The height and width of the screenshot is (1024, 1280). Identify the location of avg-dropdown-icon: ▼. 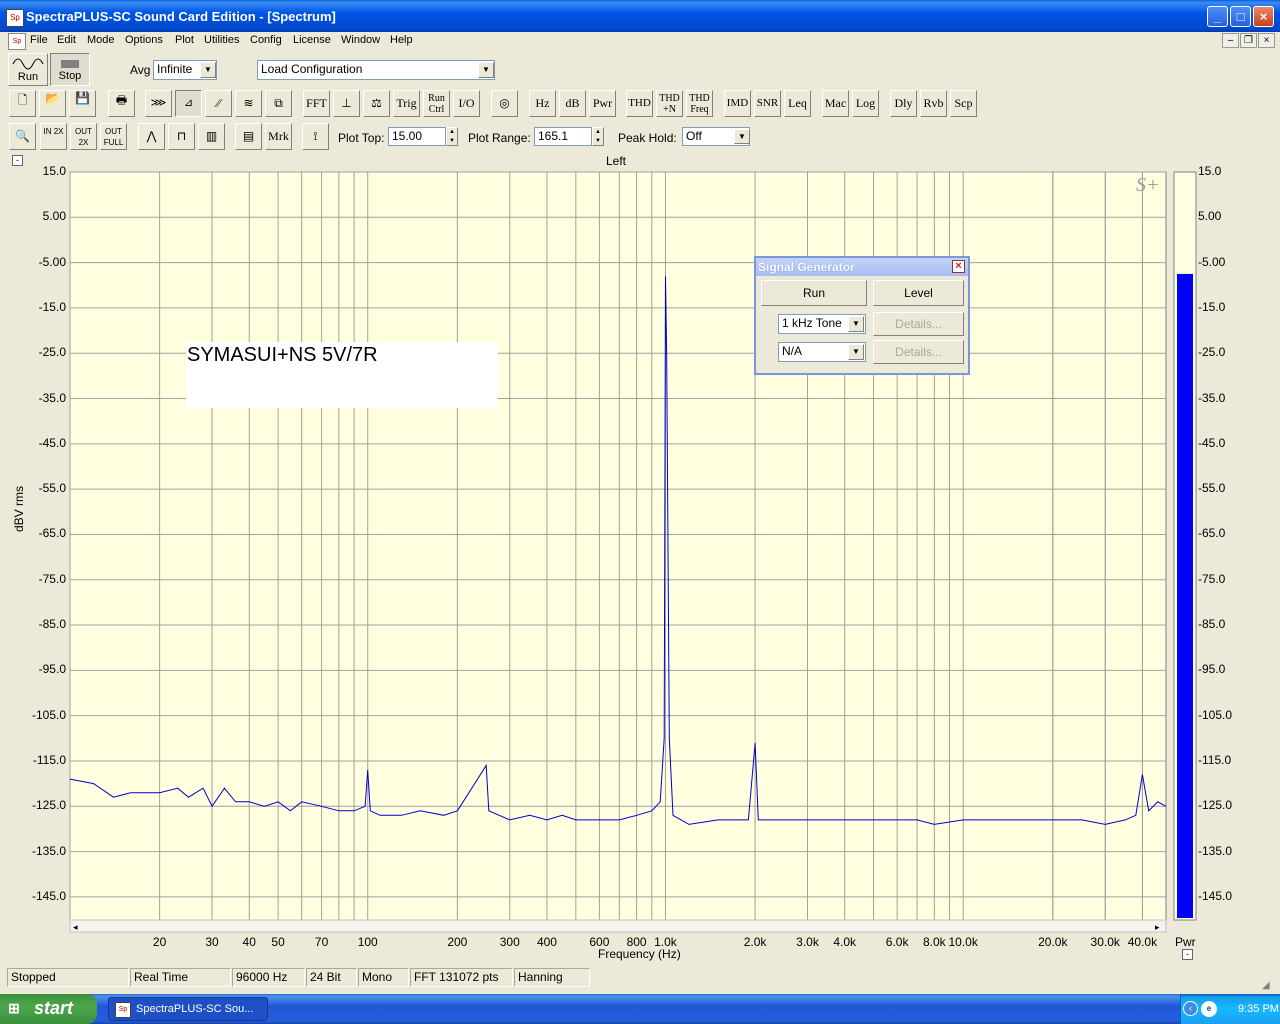
(208, 70).